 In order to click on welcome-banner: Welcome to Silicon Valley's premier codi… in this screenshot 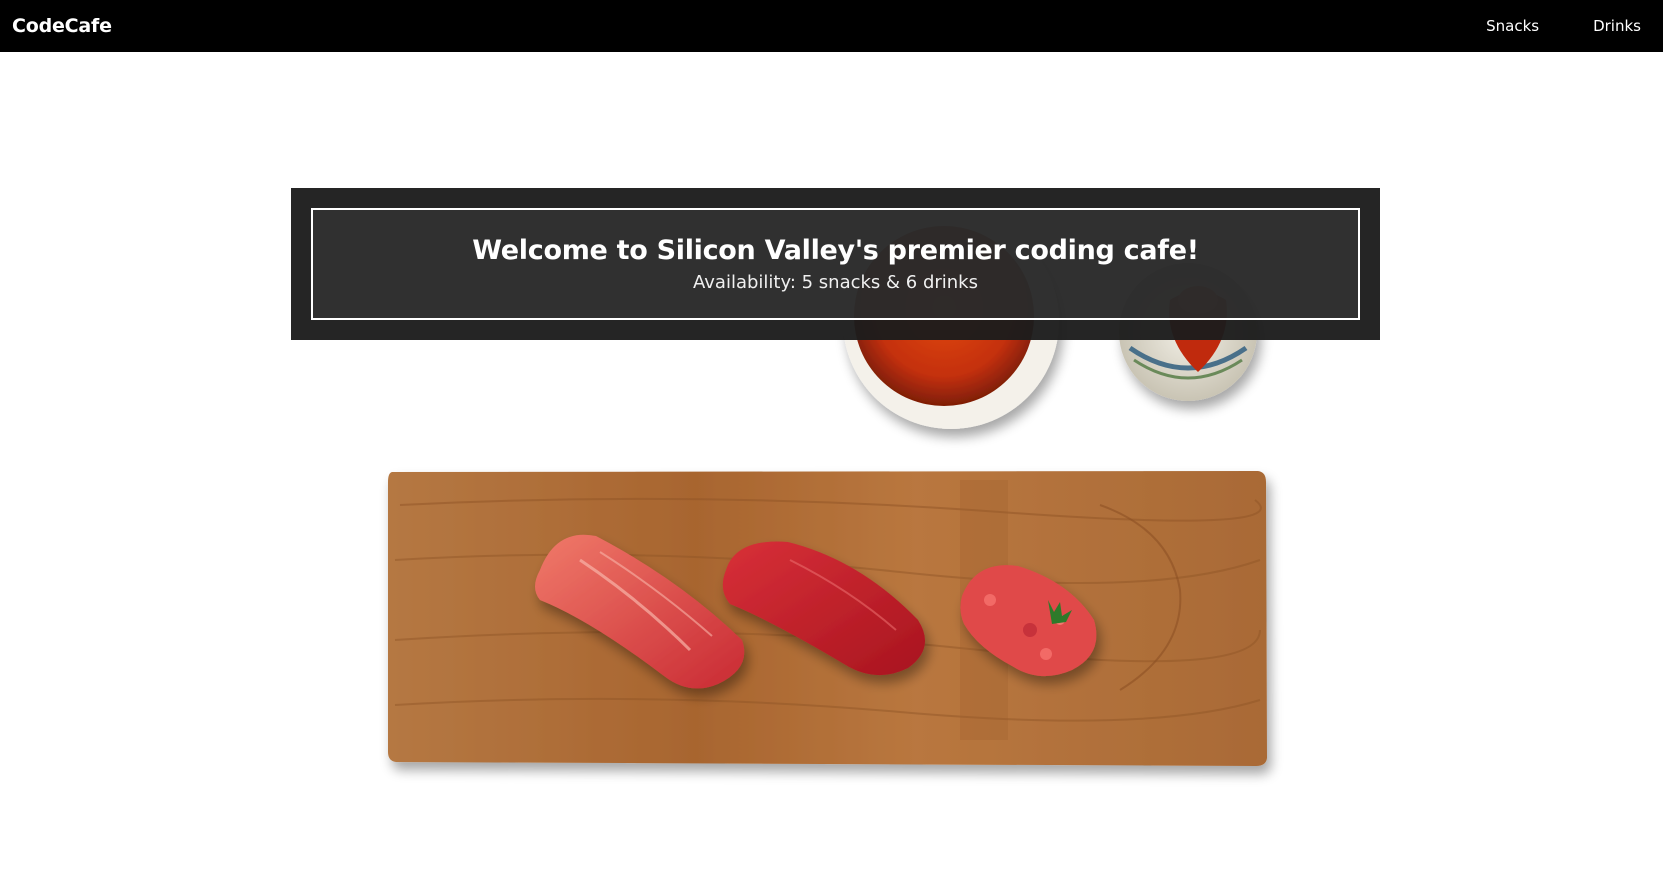, I will do `click(835, 264)`.